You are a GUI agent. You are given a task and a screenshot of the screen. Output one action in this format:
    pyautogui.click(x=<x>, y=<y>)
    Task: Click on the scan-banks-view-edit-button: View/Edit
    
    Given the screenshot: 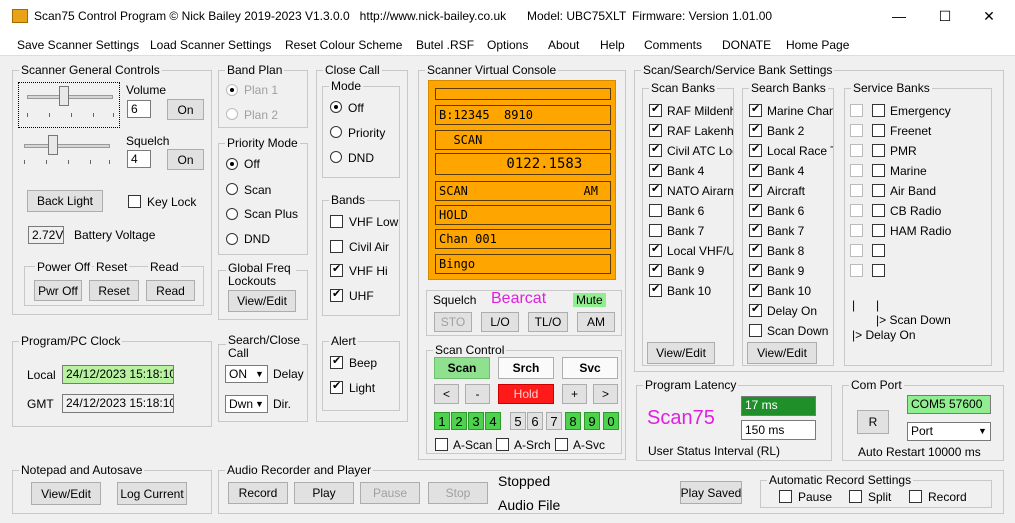 What is the action you would take?
    pyautogui.click(x=681, y=353)
    